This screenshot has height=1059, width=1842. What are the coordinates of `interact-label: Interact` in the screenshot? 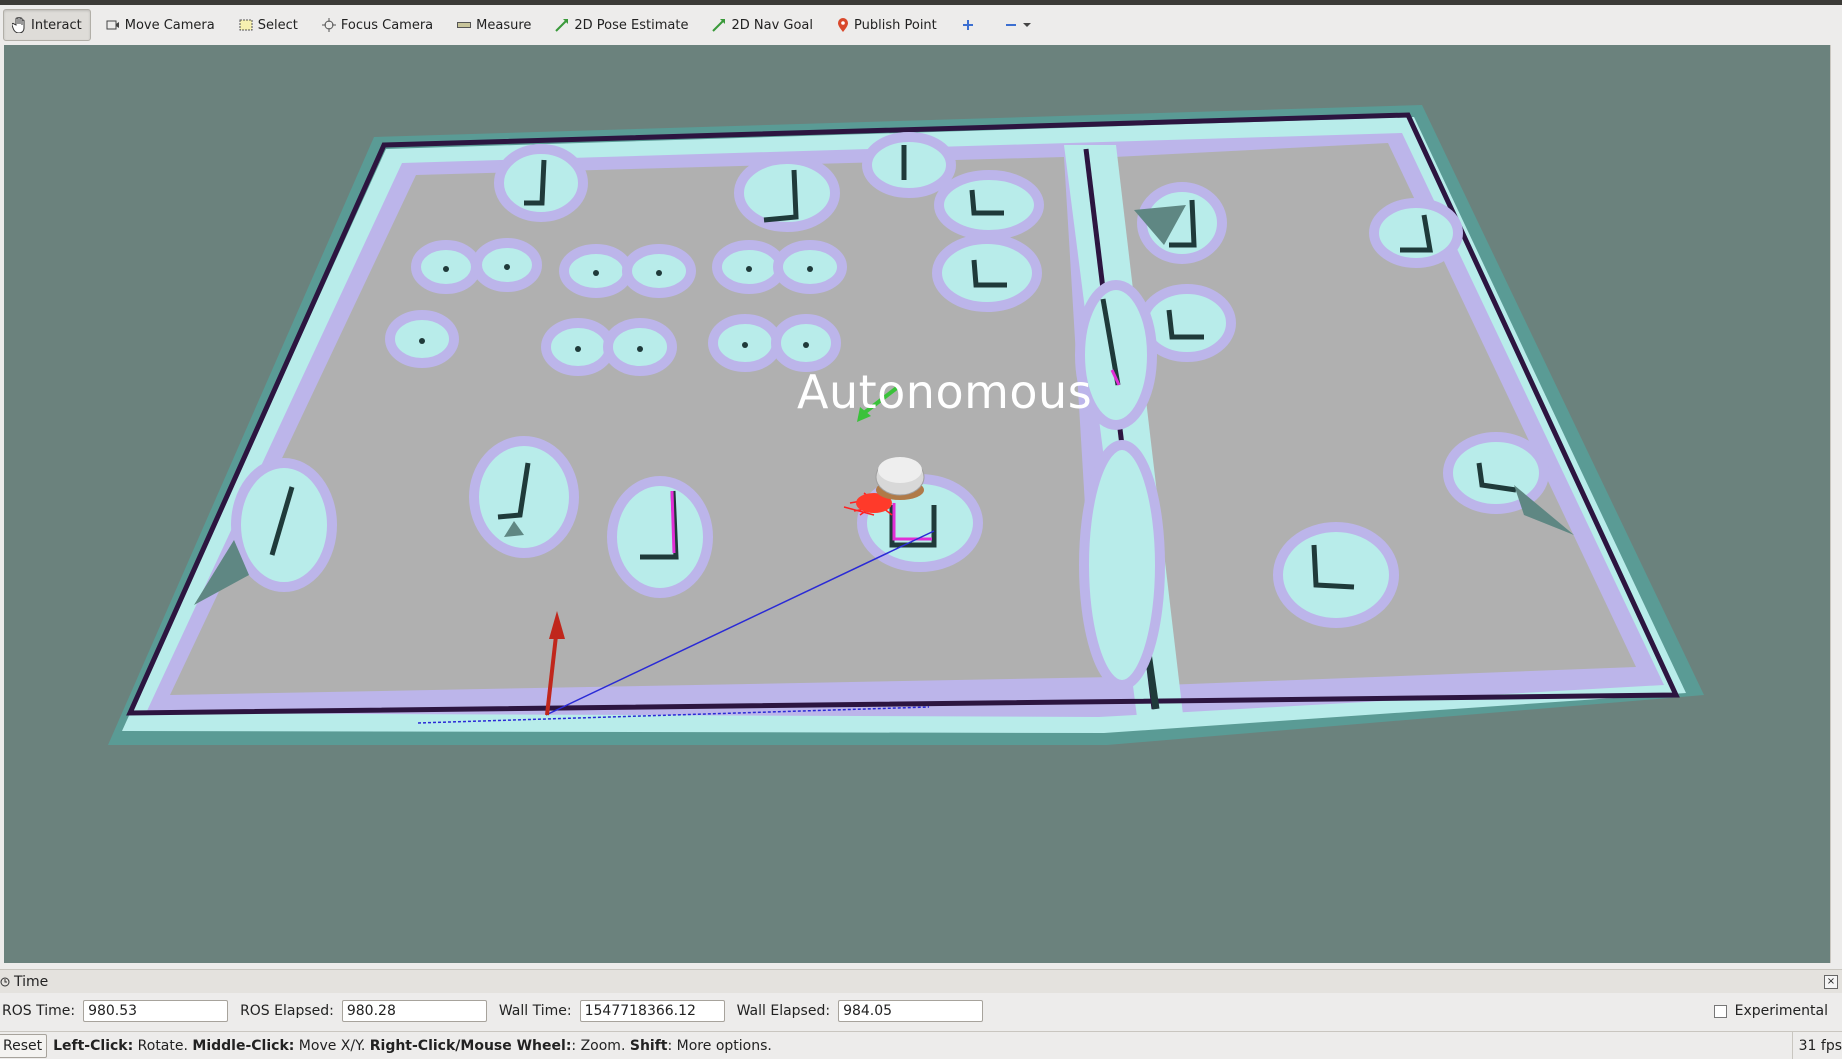 It's located at (56, 25).